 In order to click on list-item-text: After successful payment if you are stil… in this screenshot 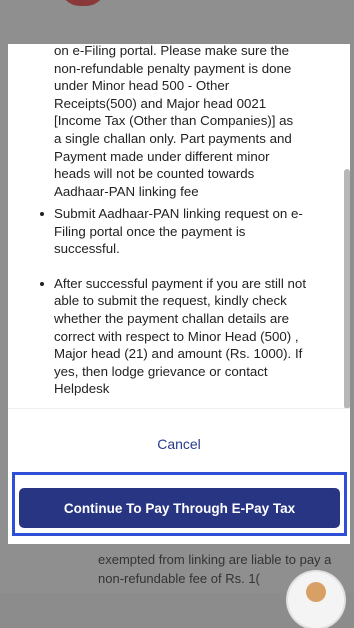, I will do `click(180, 336)`.